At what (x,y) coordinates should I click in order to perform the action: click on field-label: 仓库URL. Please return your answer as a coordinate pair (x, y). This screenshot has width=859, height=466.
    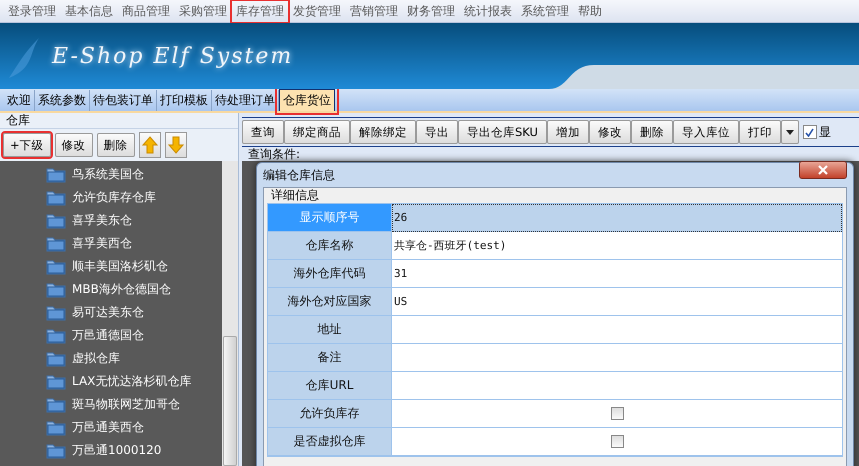
    Looking at the image, I should click on (330, 386).